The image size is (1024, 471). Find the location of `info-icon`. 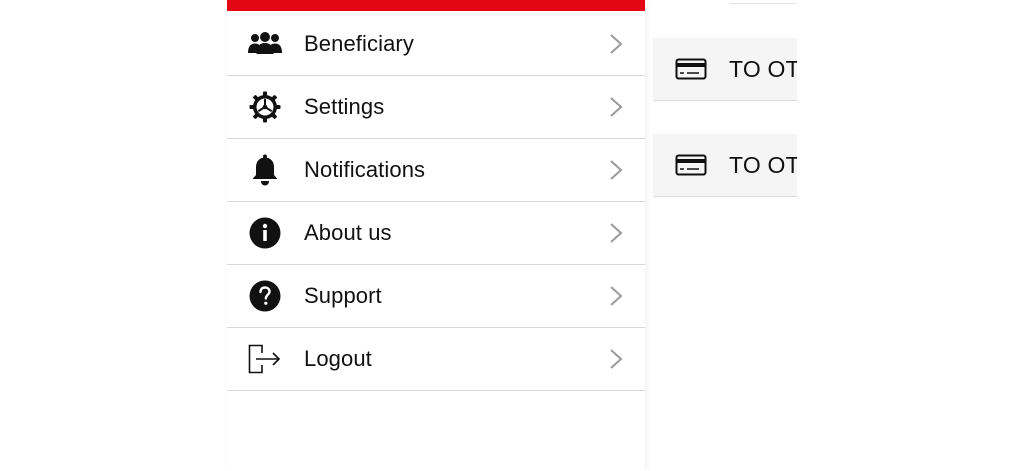

info-icon is located at coordinates (265, 233).